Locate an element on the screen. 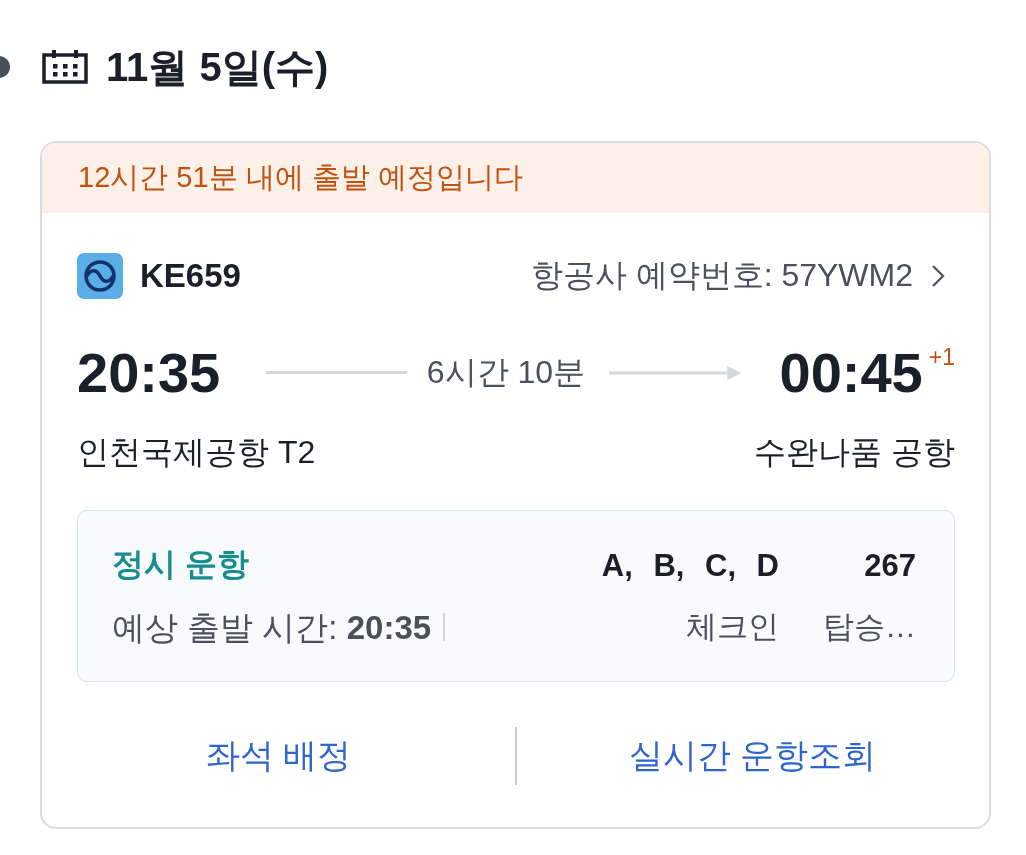 This screenshot has width=1026, height=855. airline-logo-icon is located at coordinates (100, 276).